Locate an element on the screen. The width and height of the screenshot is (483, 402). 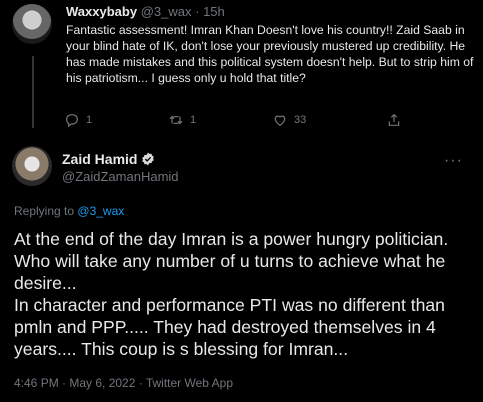
reply-count: 1 is located at coordinates (89, 120).